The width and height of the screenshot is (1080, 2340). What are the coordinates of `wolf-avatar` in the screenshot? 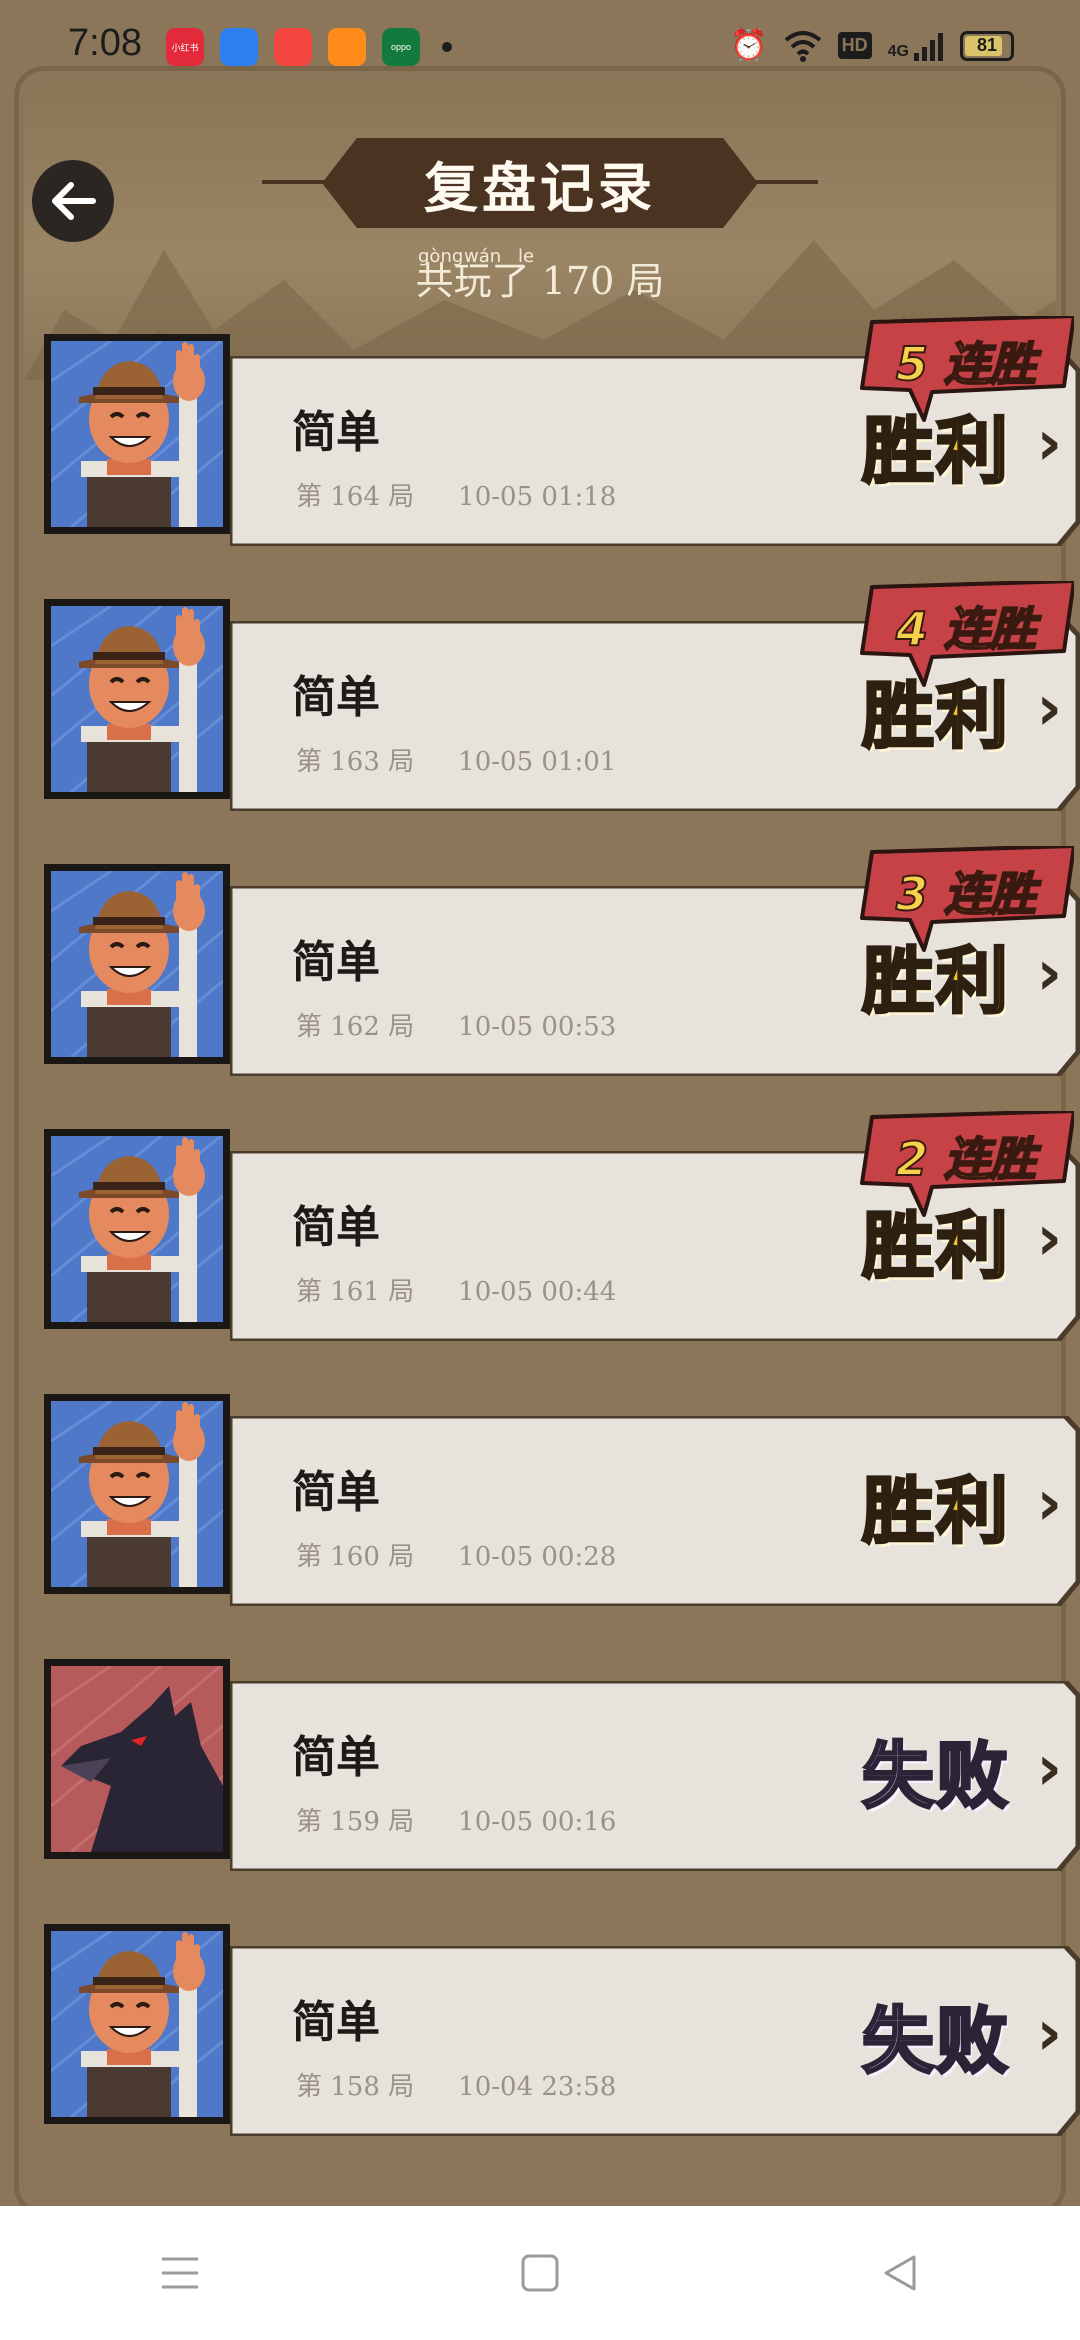 It's located at (137, 1759).